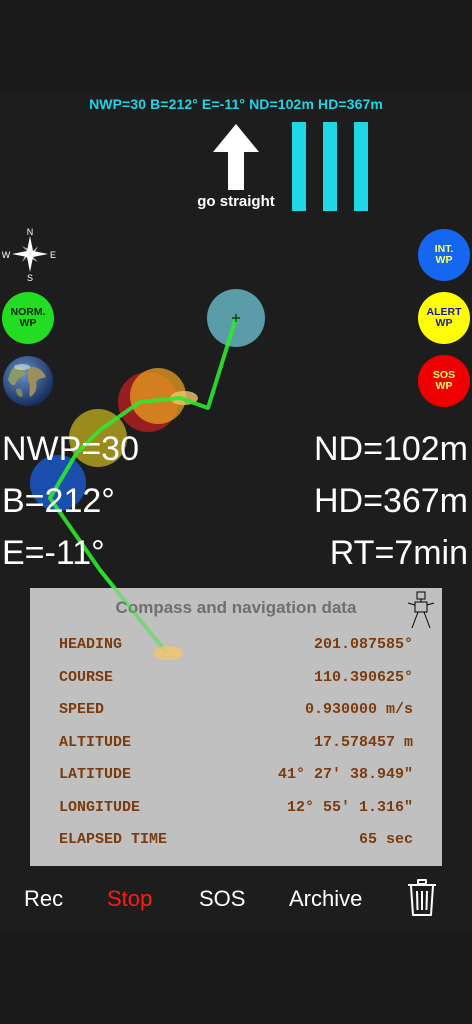  What do you see at coordinates (86, 677) in the screenshot?
I see `row-course-label: COURSE` at bounding box center [86, 677].